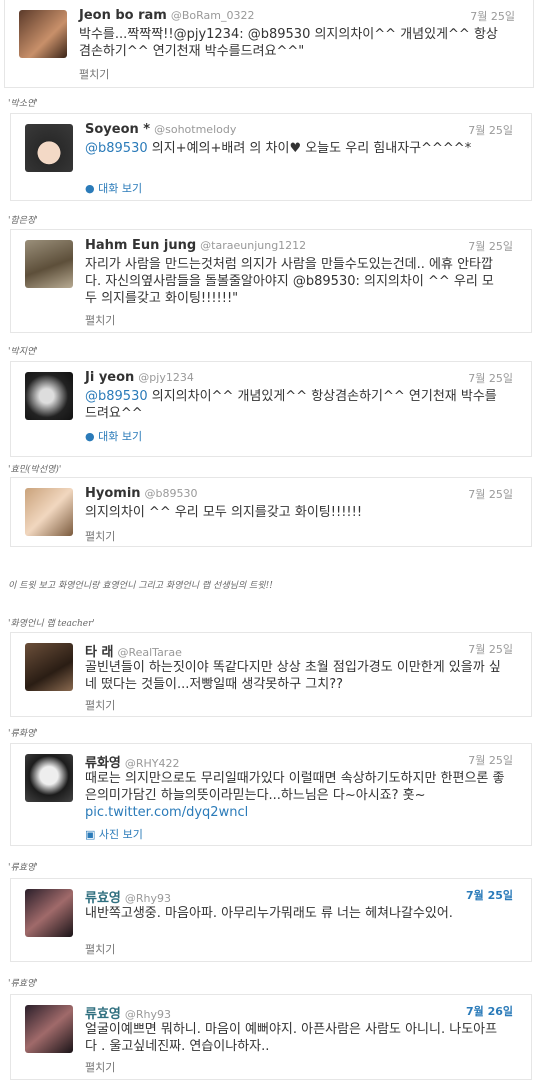 The width and height of the screenshot is (547, 1086). Describe the element at coordinates (152, 763) in the screenshot. I see `user-handle: @RHY422` at that location.